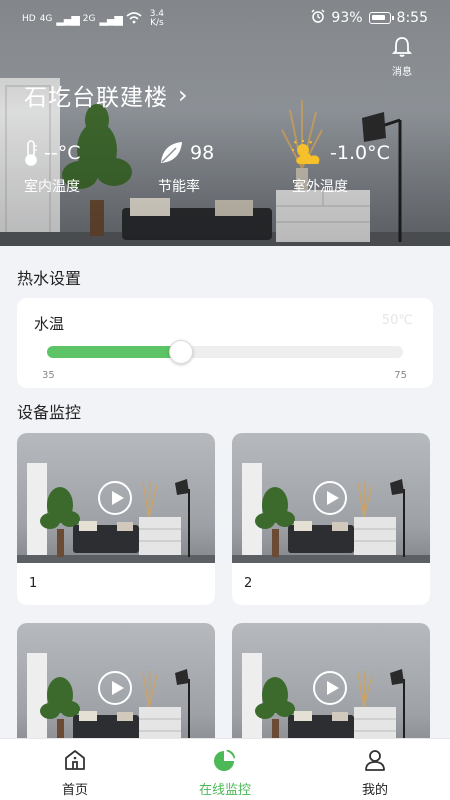 This screenshot has height=800, width=450. I want to click on bottom-tab-bar: 首页 在线监控 我的, so click(225, 769).